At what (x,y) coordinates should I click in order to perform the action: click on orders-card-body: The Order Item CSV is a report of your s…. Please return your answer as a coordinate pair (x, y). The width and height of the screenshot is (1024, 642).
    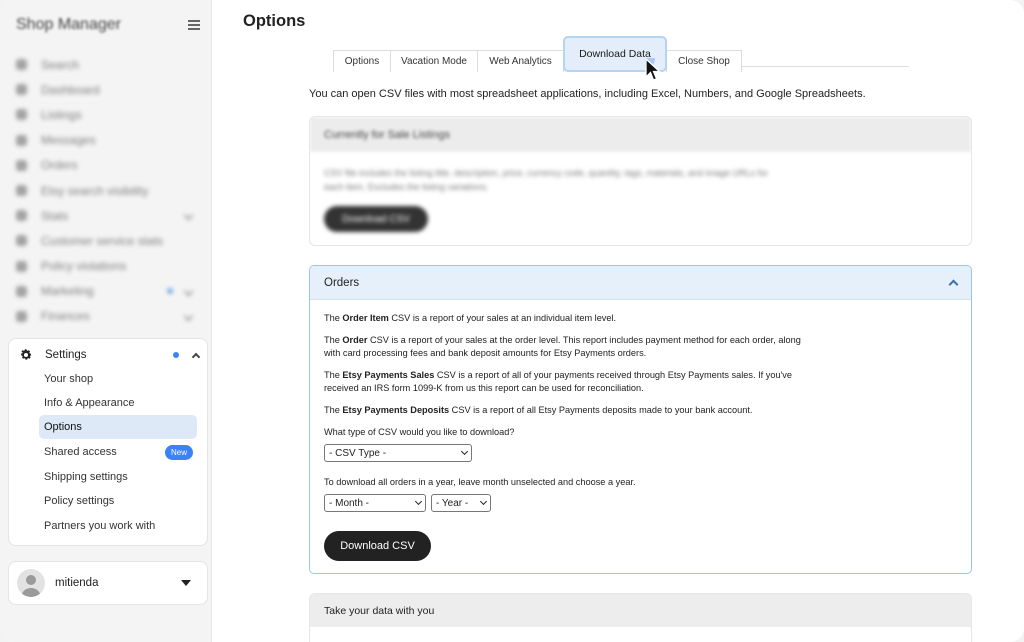
    Looking at the image, I should click on (564, 412).